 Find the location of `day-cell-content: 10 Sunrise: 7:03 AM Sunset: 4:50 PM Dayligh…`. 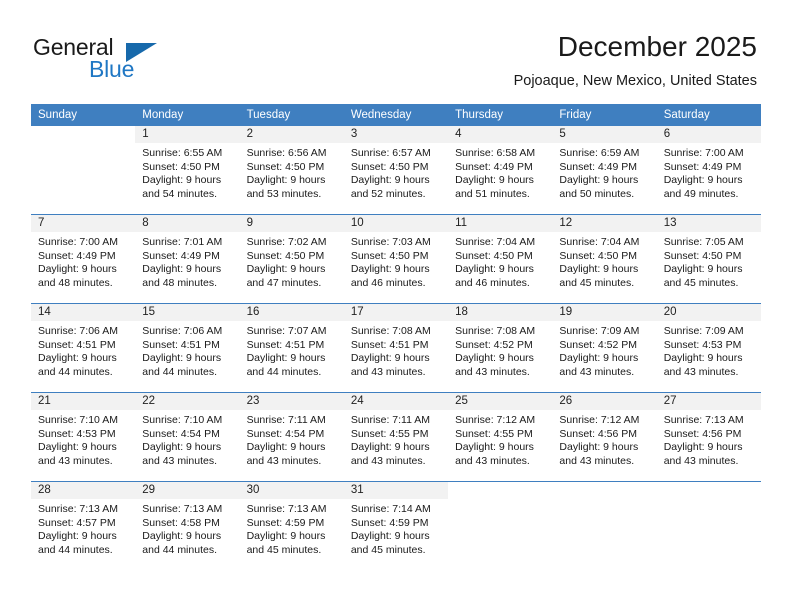

day-cell-content: 10 Sunrise: 7:03 AM Sunset: 4:50 PM Dayligh… is located at coordinates (396, 259).